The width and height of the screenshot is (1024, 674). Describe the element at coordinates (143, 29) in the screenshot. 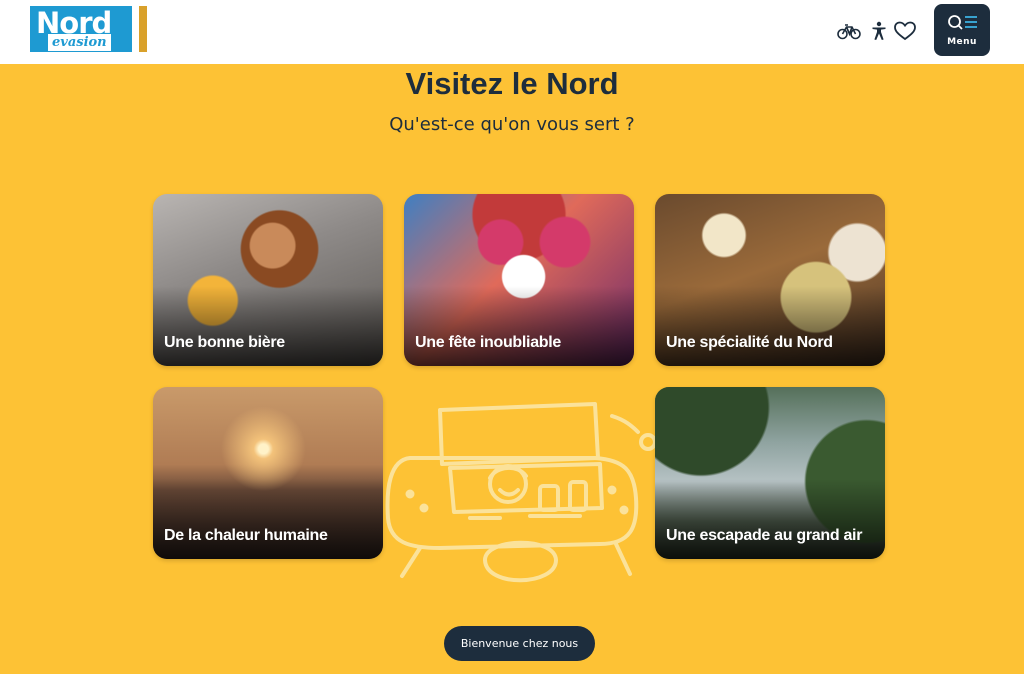

I see `logo-accent-bar` at that location.